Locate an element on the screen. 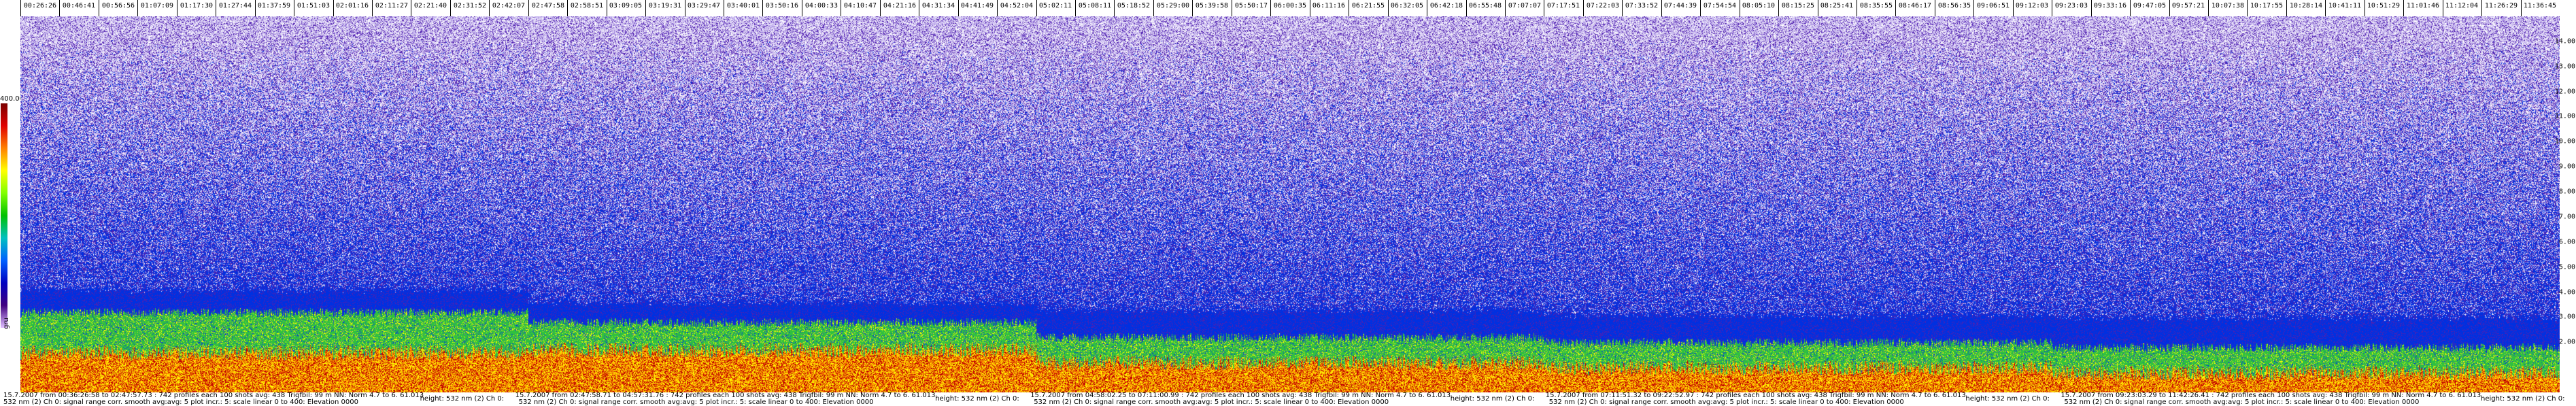 This screenshot has width=2576, height=406. height-tick-label: 2.00 is located at coordinates (2566, 342).